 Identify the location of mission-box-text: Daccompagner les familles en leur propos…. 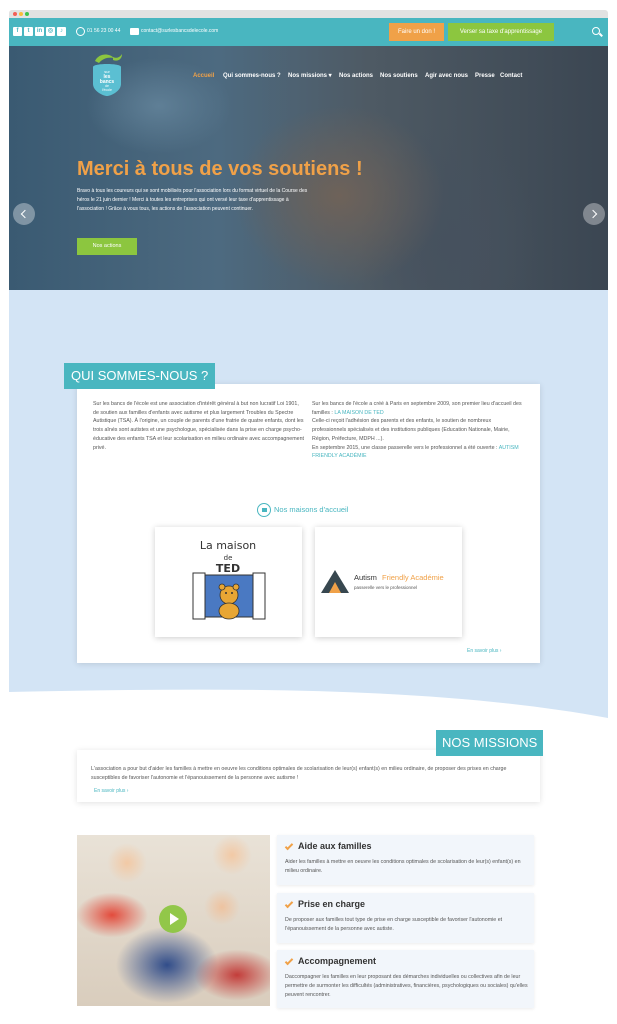
(406, 986).